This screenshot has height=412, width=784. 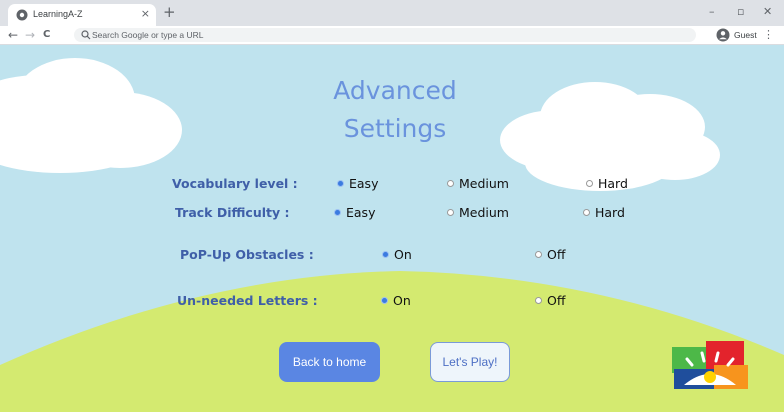 What do you see at coordinates (723, 35) in the screenshot?
I see `profile-icon` at bounding box center [723, 35].